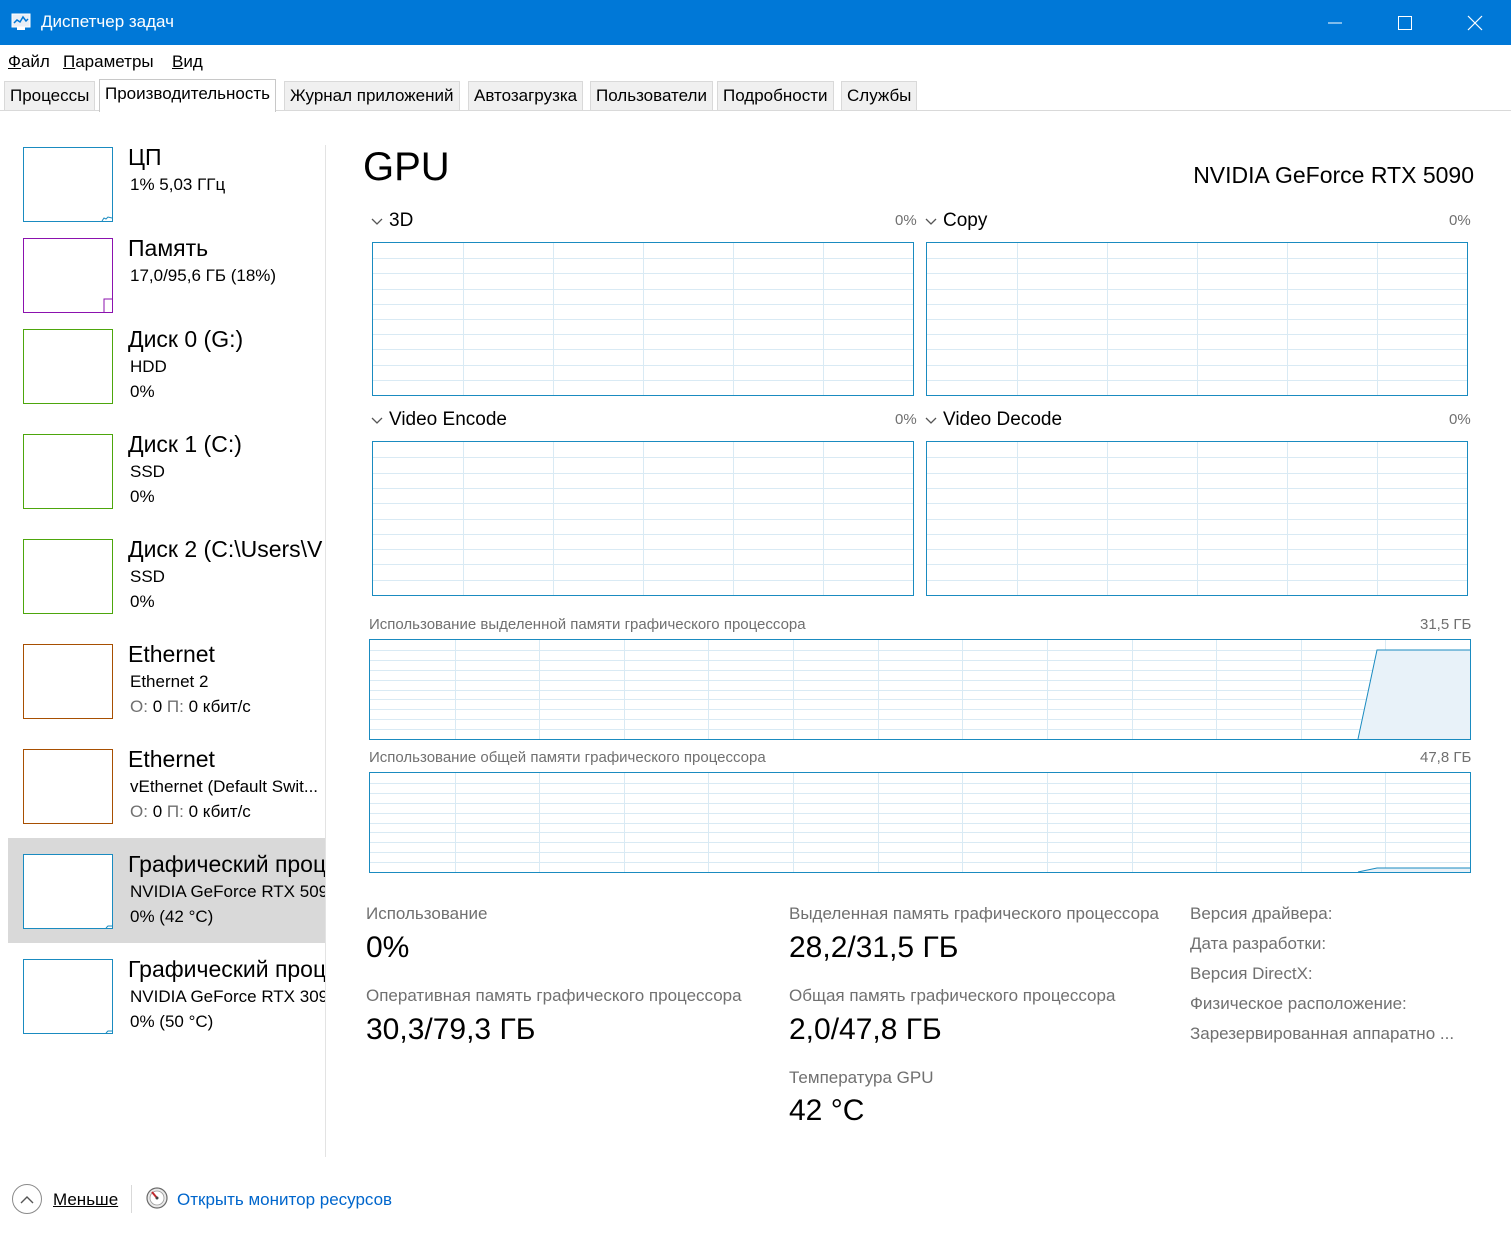  I want to click on sidebar-disk1-title: Диск 1 (C:), so click(185, 444).